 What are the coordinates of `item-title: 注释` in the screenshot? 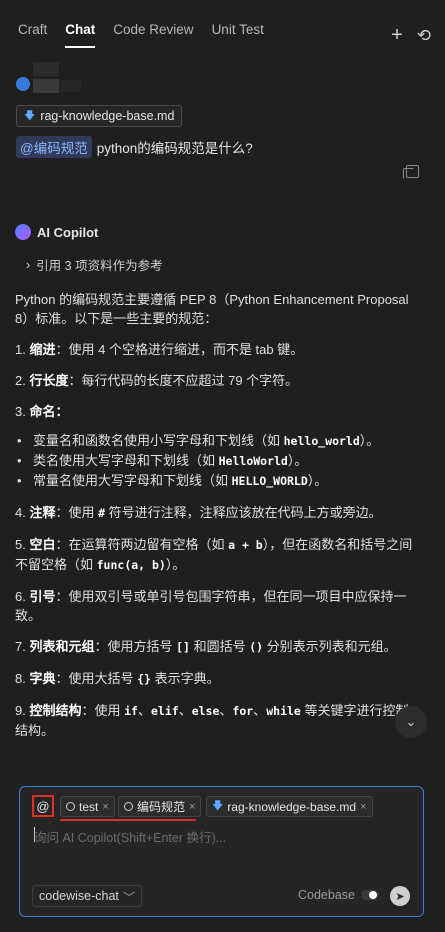 It's located at (42, 512).